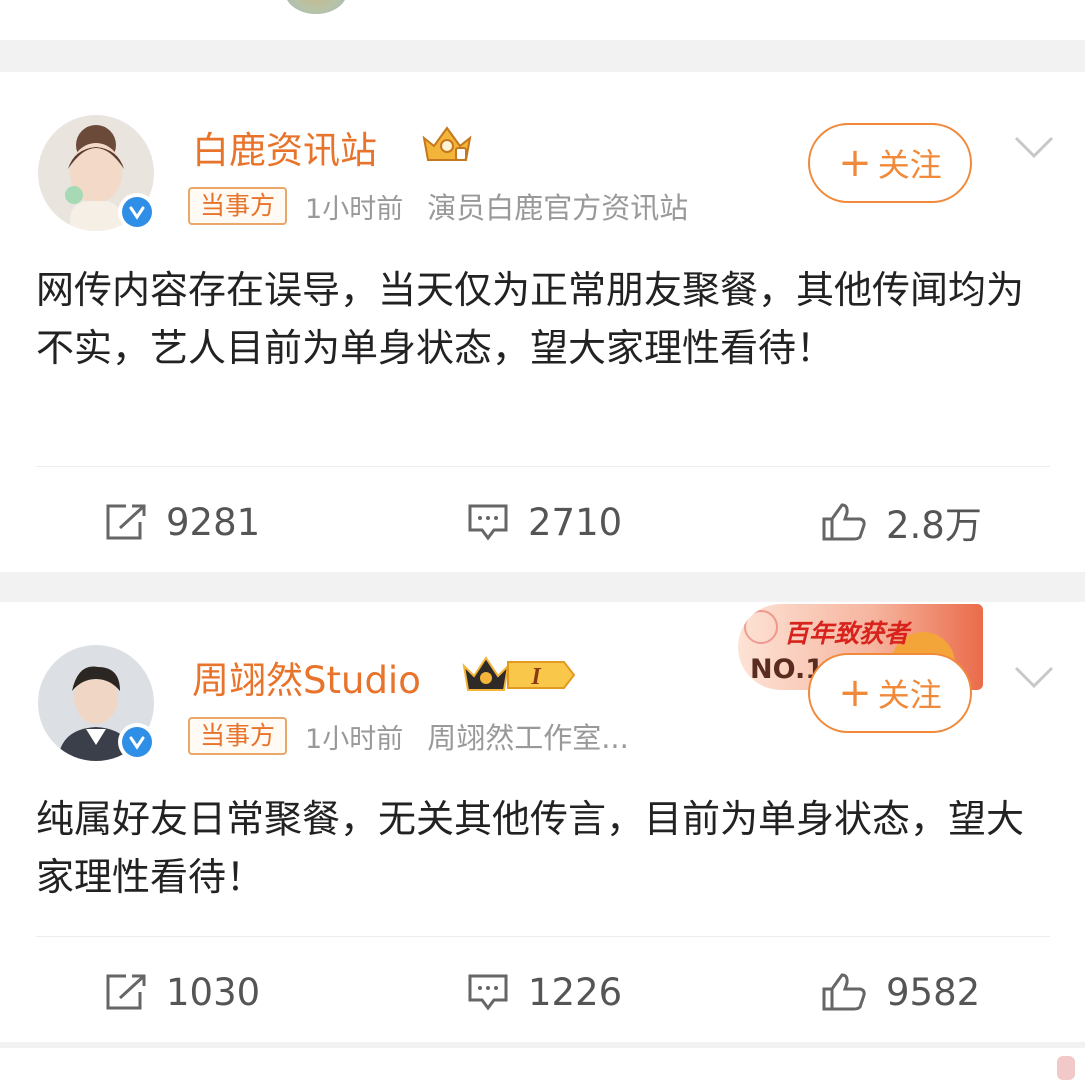  What do you see at coordinates (847, 633) in the screenshot?
I see `promo-title: 百年致获者` at bounding box center [847, 633].